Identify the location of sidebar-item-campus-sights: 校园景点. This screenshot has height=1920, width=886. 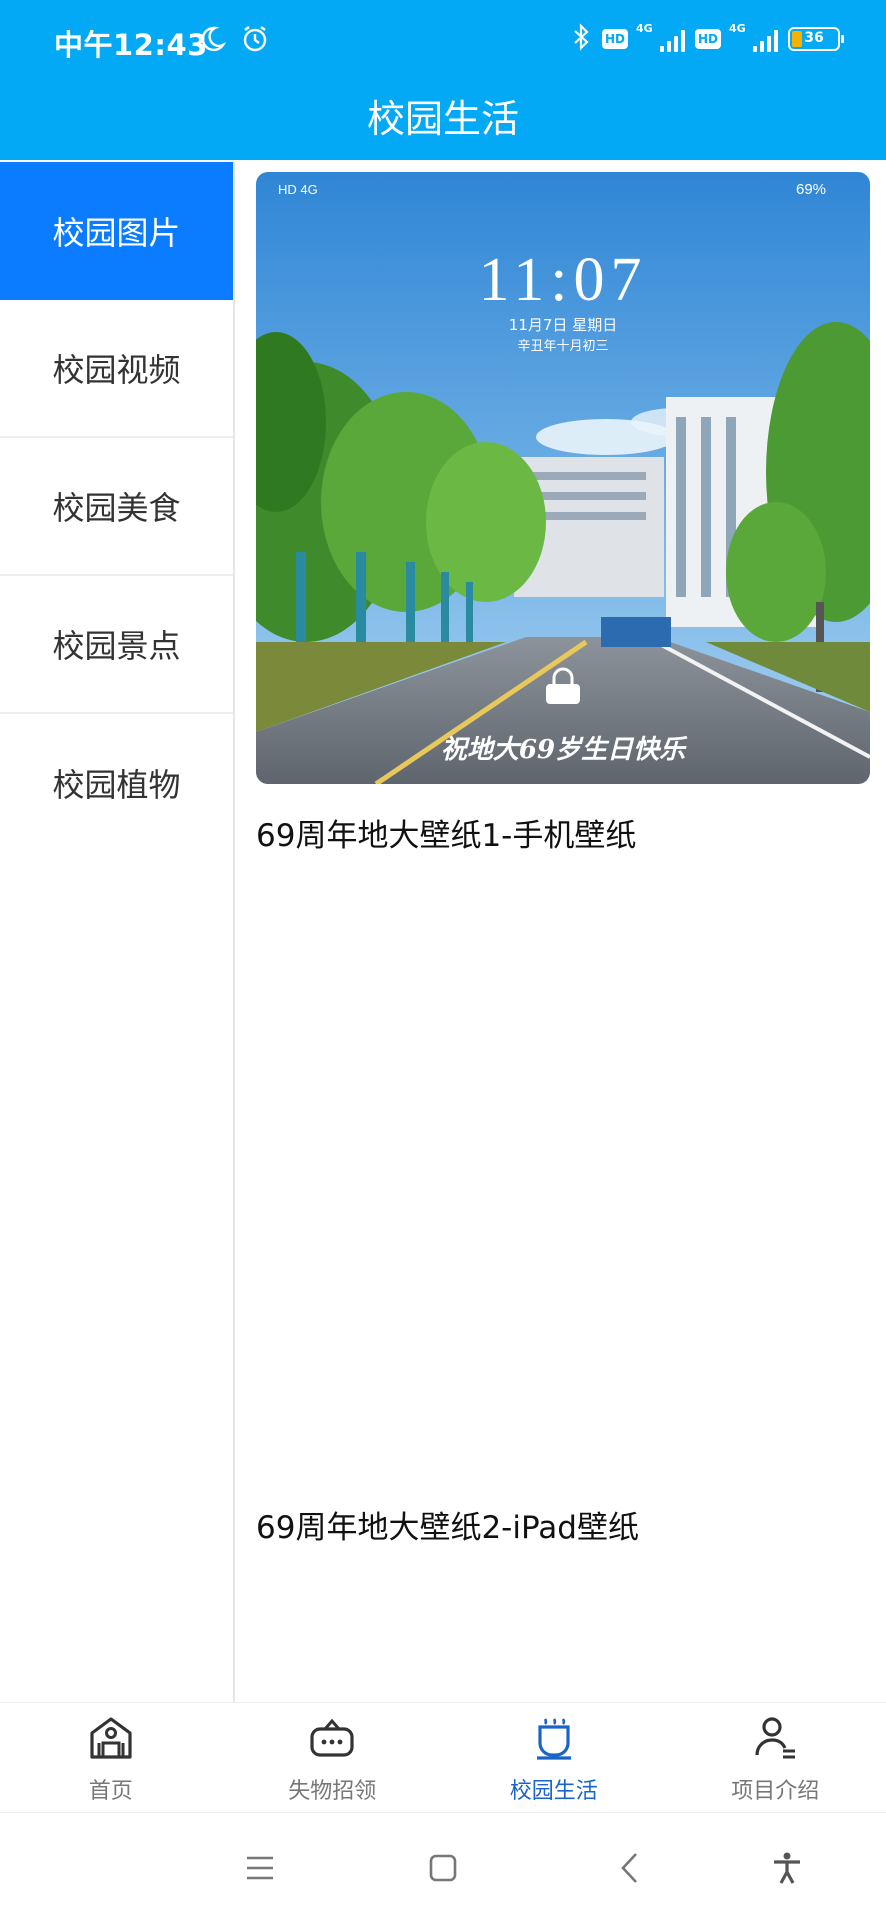
(116, 645).